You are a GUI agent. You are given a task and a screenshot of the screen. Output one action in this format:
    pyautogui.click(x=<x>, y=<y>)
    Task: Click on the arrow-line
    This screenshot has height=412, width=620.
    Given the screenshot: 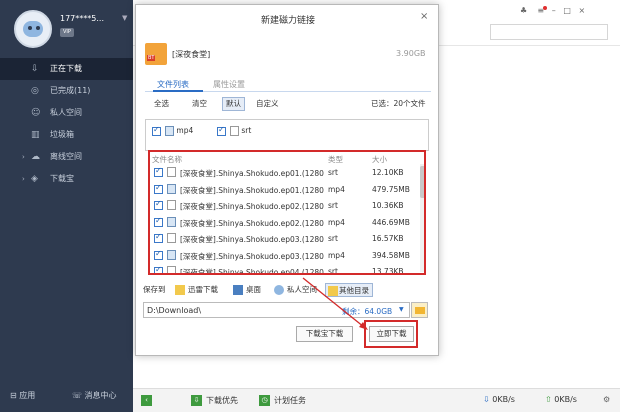 What is the action you would take?
    pyautogui.click(x=333, y=302)
    